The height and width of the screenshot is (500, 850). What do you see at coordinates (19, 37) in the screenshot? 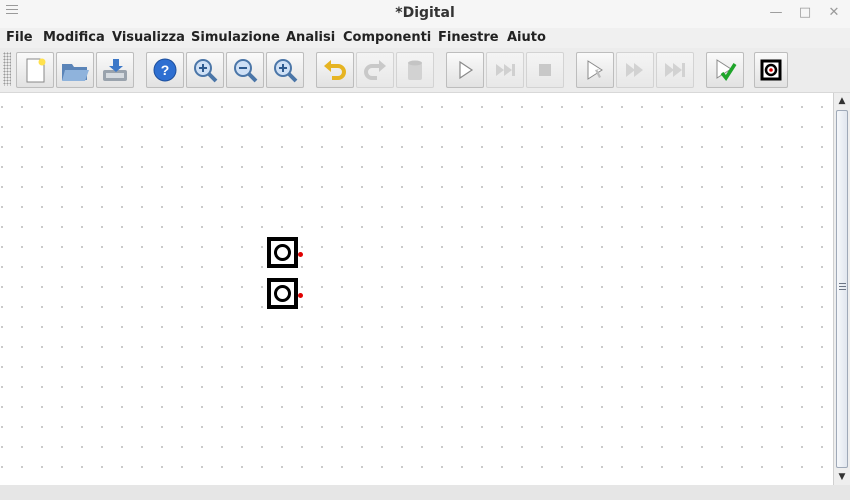
I see `menu-file: File` at bounding box center [19, 37].